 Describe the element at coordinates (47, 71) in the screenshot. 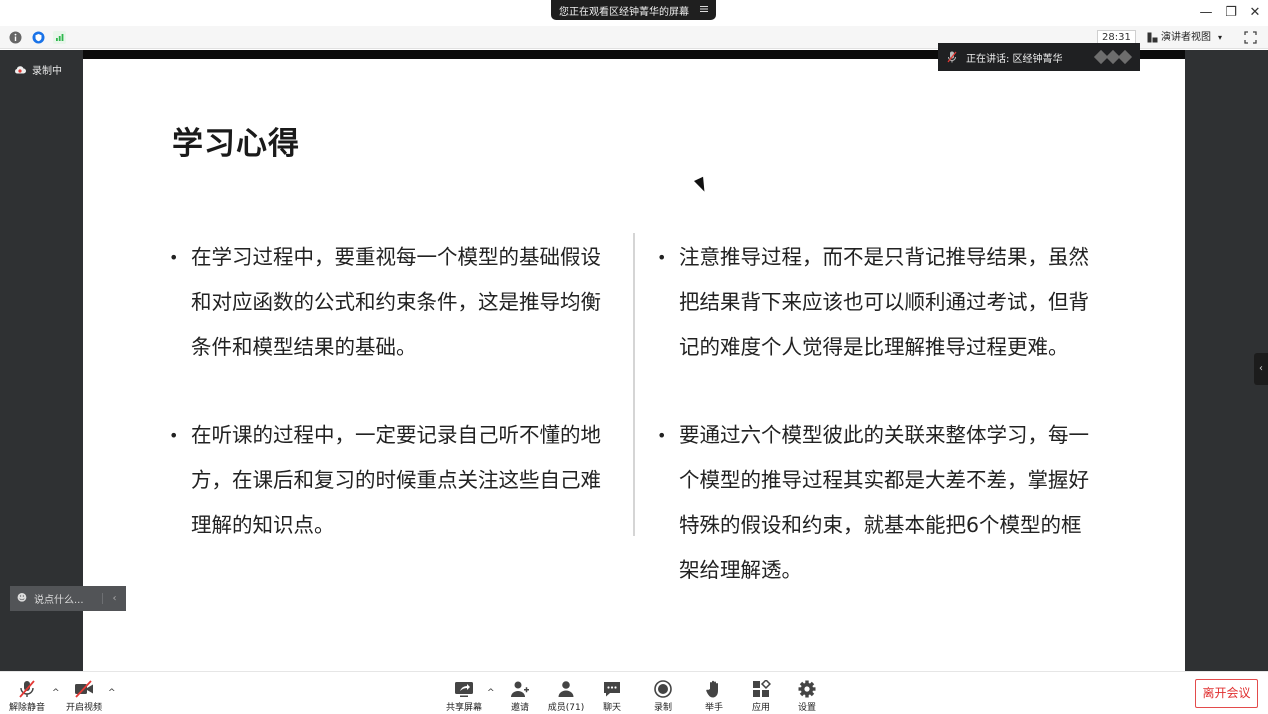

I see `recording-label: 录制中` at that location.